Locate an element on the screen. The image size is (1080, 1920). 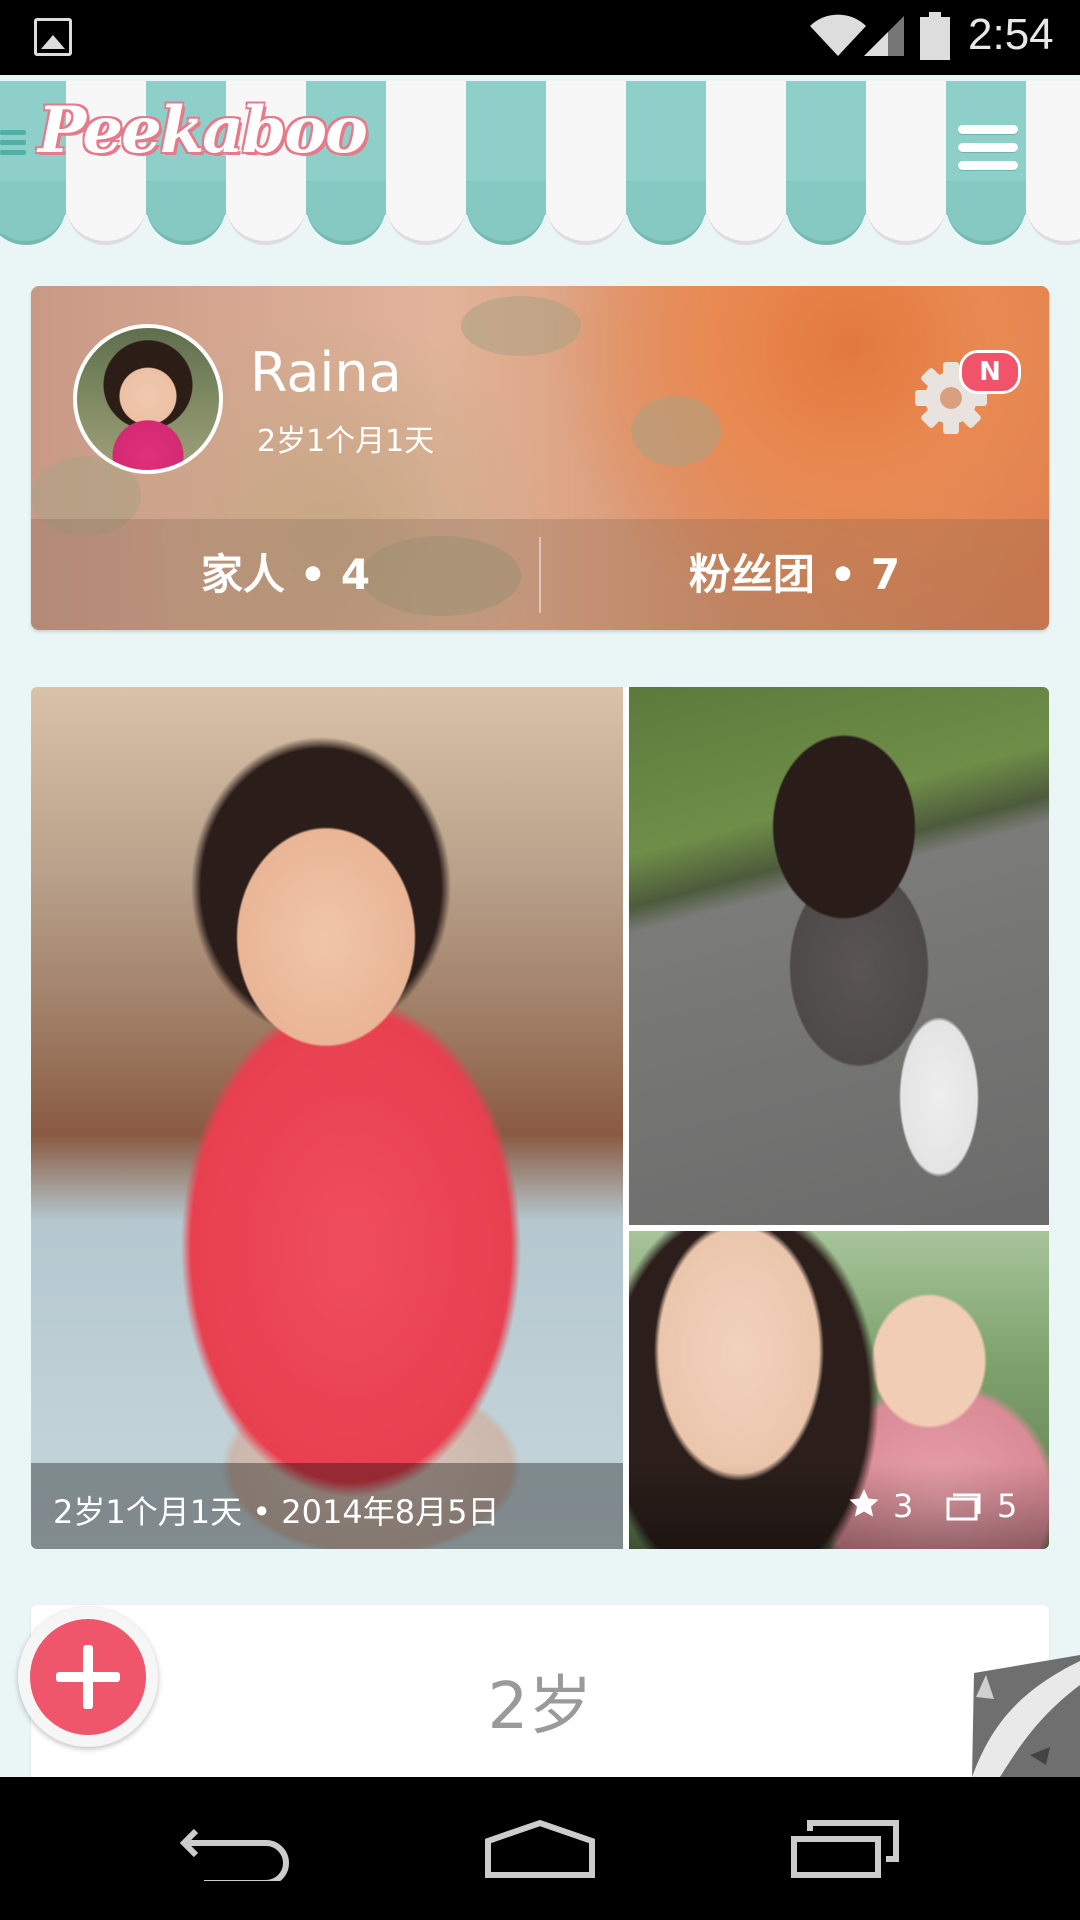
child-age: 2岁1个月1天 is located at coordinates (346, 441).